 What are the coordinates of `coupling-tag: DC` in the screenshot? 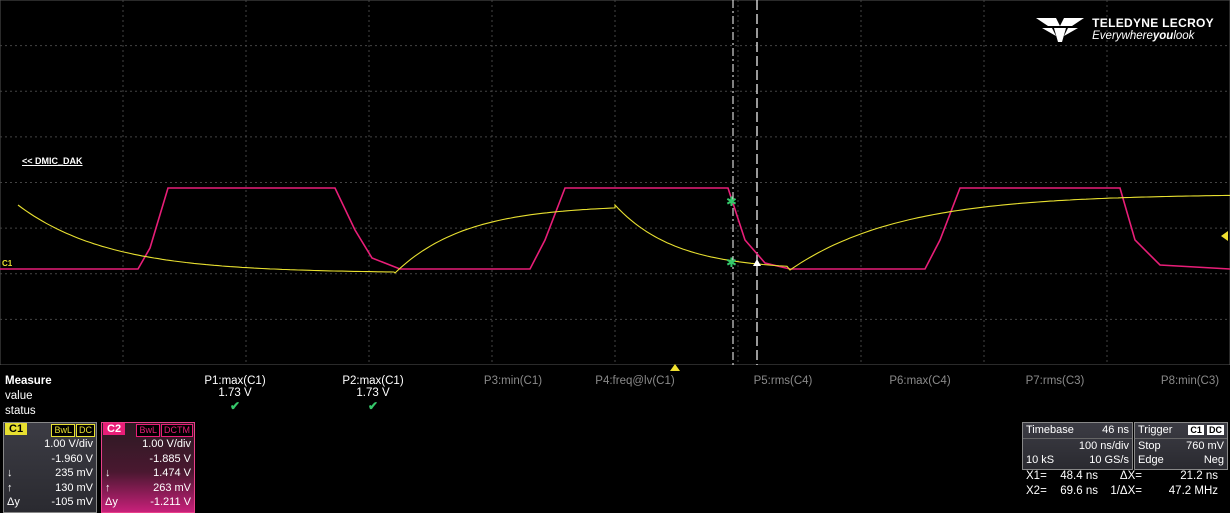 It's located at (85, 430).